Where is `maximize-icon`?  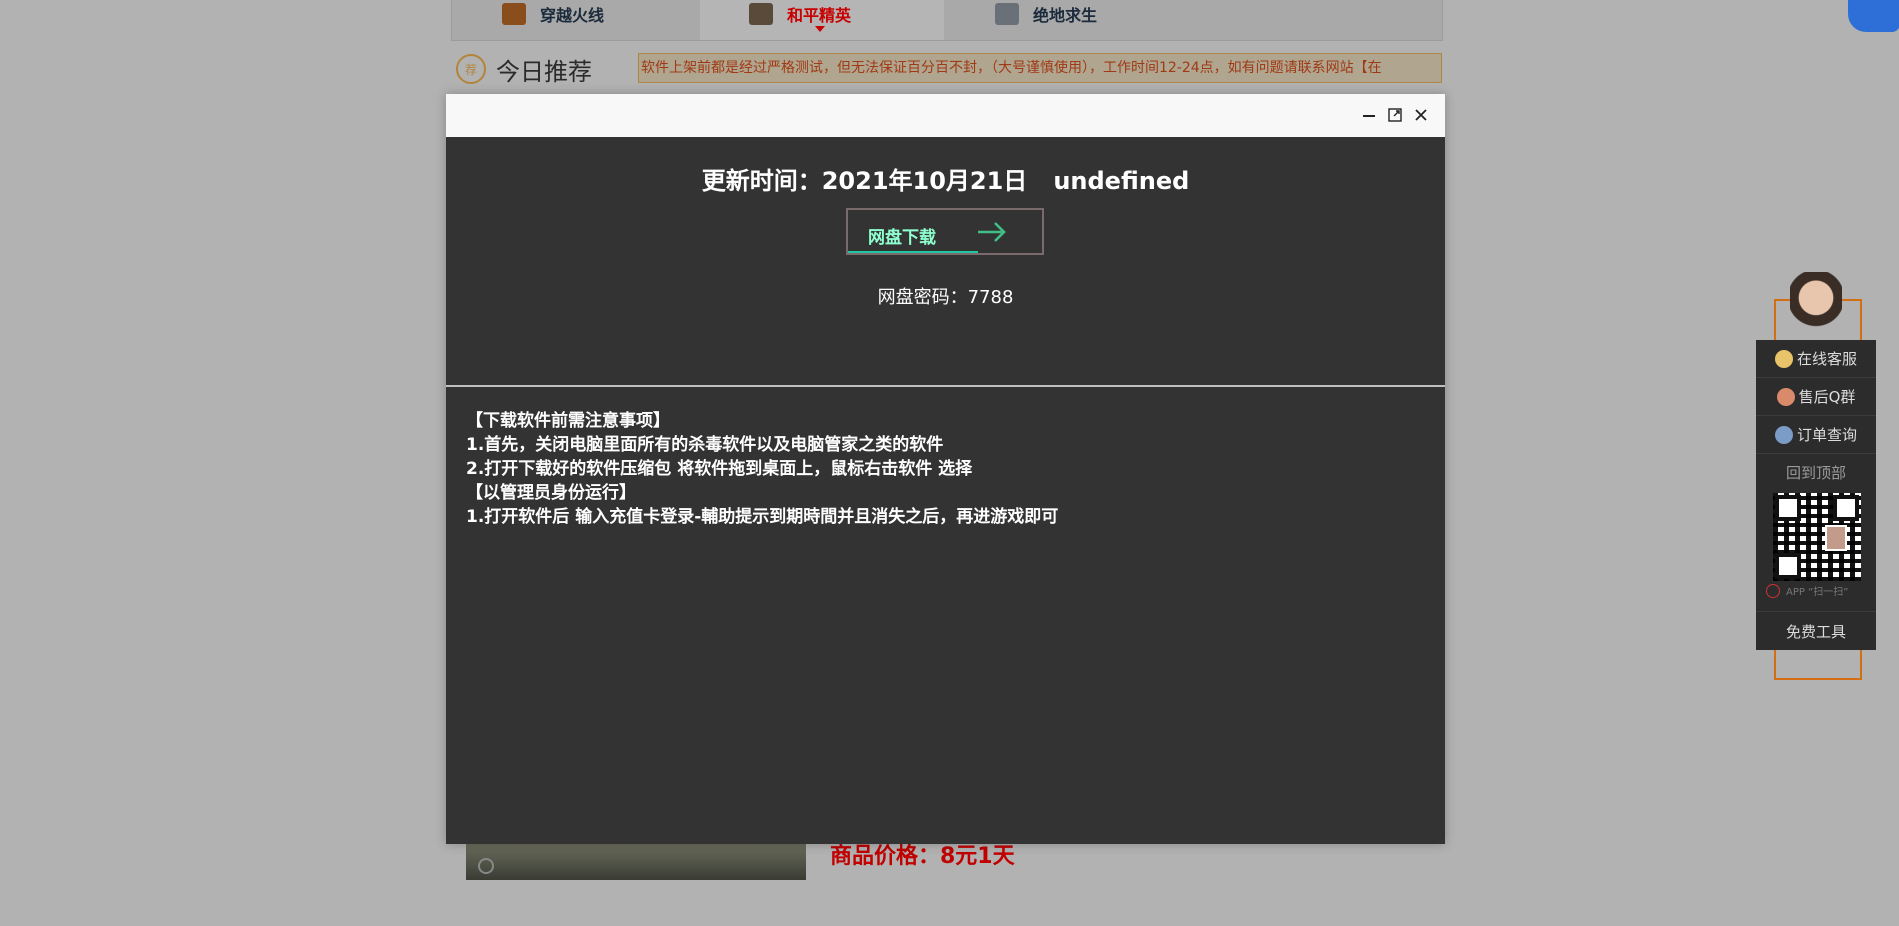 maximize-icon is located at coordinates (1395, 115).